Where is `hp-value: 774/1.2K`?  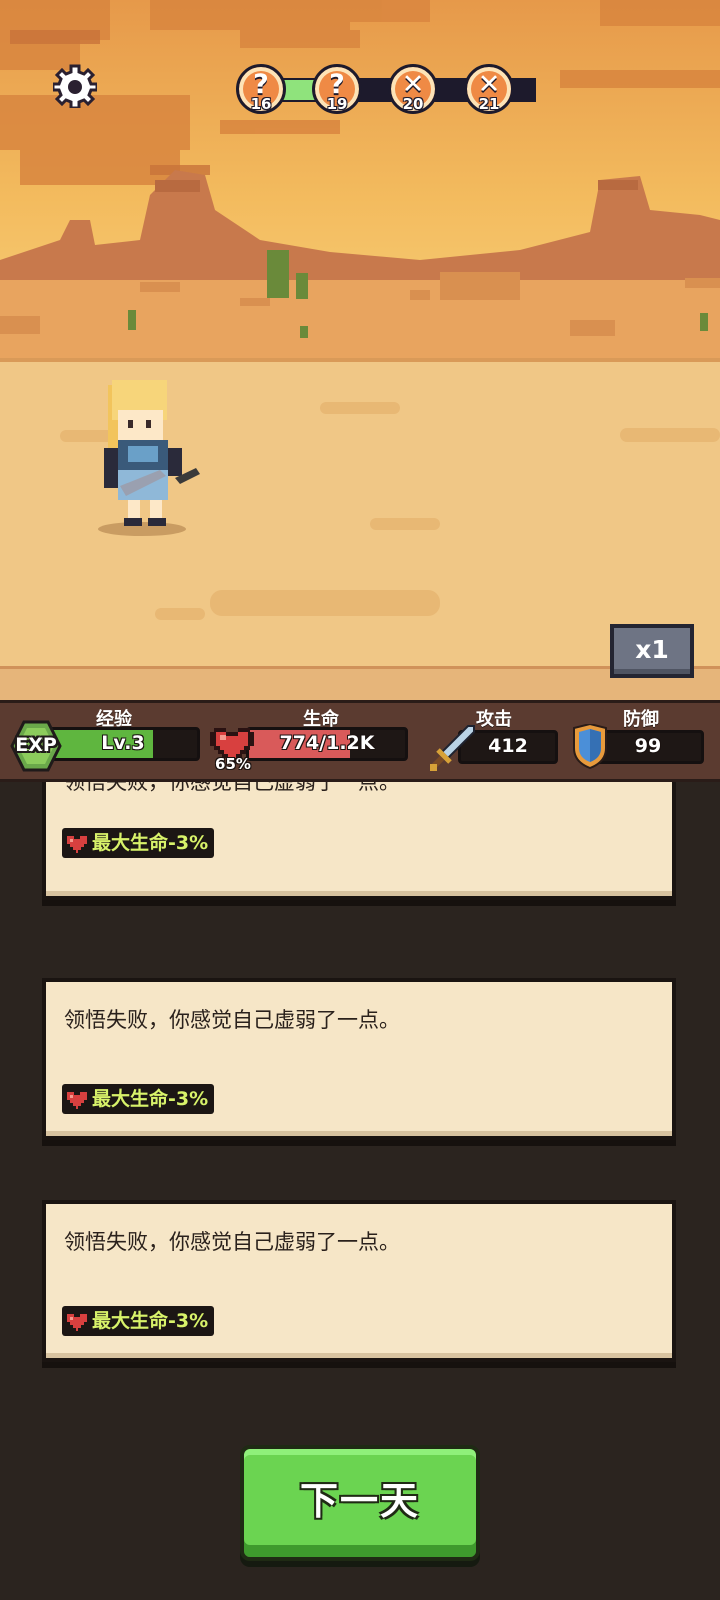
hp-value: 774/1.2K is located at coordinates (327, 743).